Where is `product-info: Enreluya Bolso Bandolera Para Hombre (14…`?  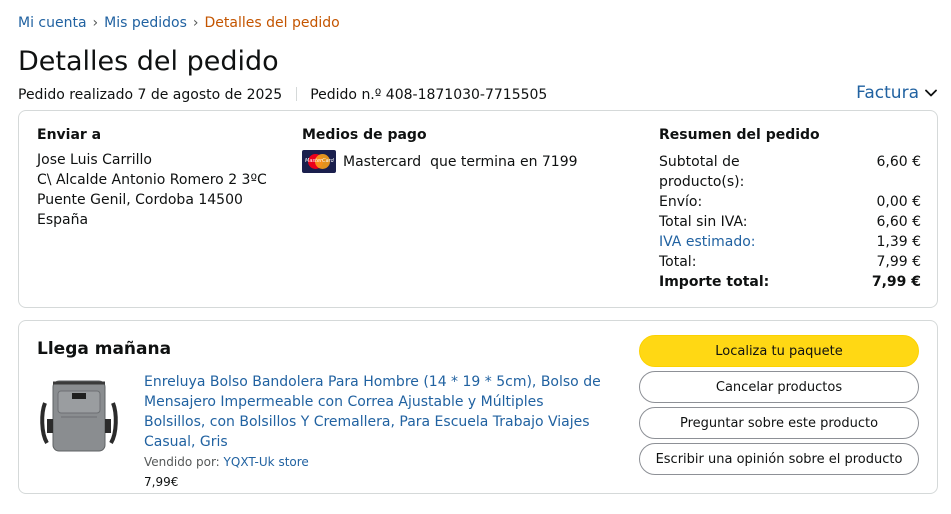 product-info: Enreluya Bolso Bandolera Para Hombre (14… is located at coordinates (374, 430).